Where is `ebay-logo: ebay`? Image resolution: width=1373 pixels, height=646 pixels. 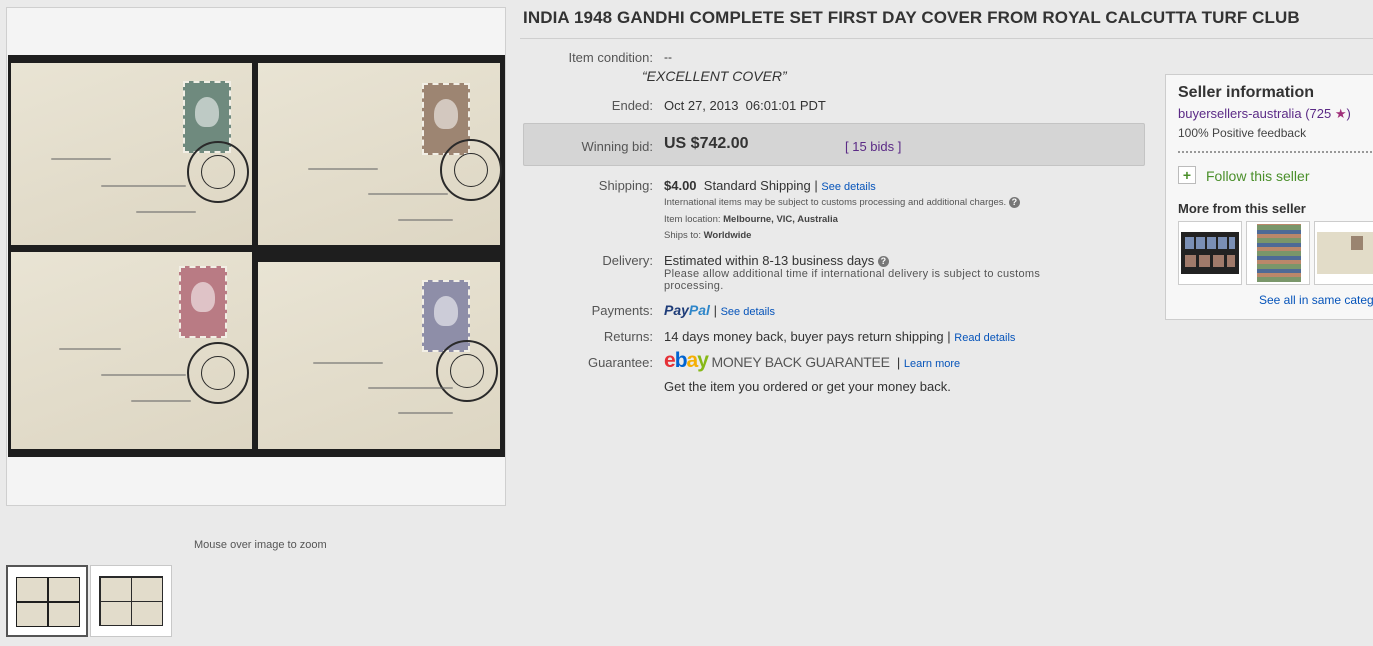 ebay-logo: ebay is located at coordinates (686, 360).